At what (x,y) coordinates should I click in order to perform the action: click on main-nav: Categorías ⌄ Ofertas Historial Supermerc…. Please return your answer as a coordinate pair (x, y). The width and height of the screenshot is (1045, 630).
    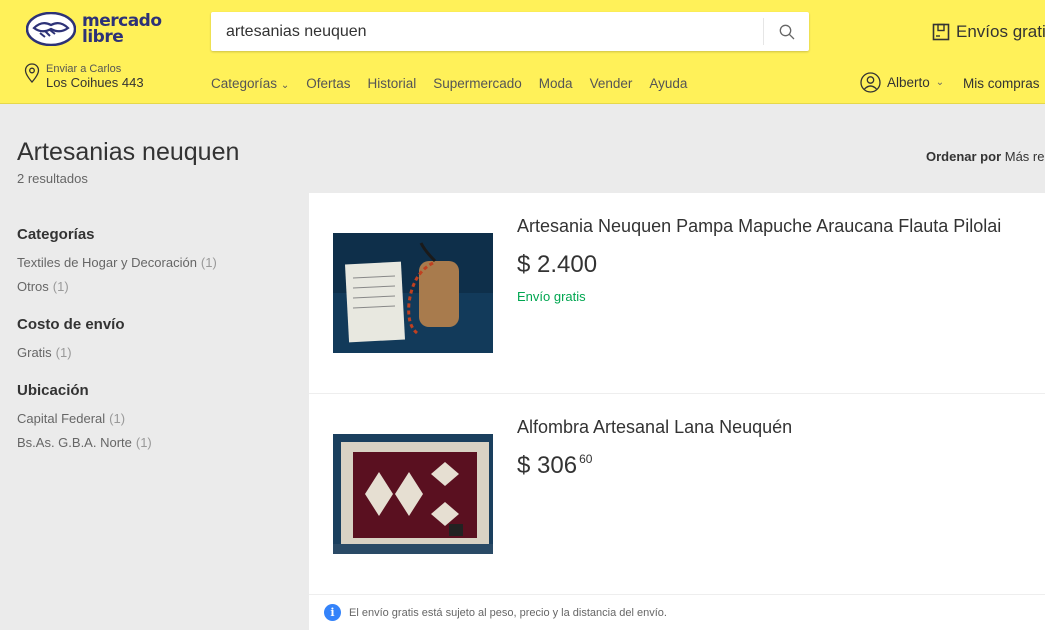
    Looking at the image, I should click on (449, 83).